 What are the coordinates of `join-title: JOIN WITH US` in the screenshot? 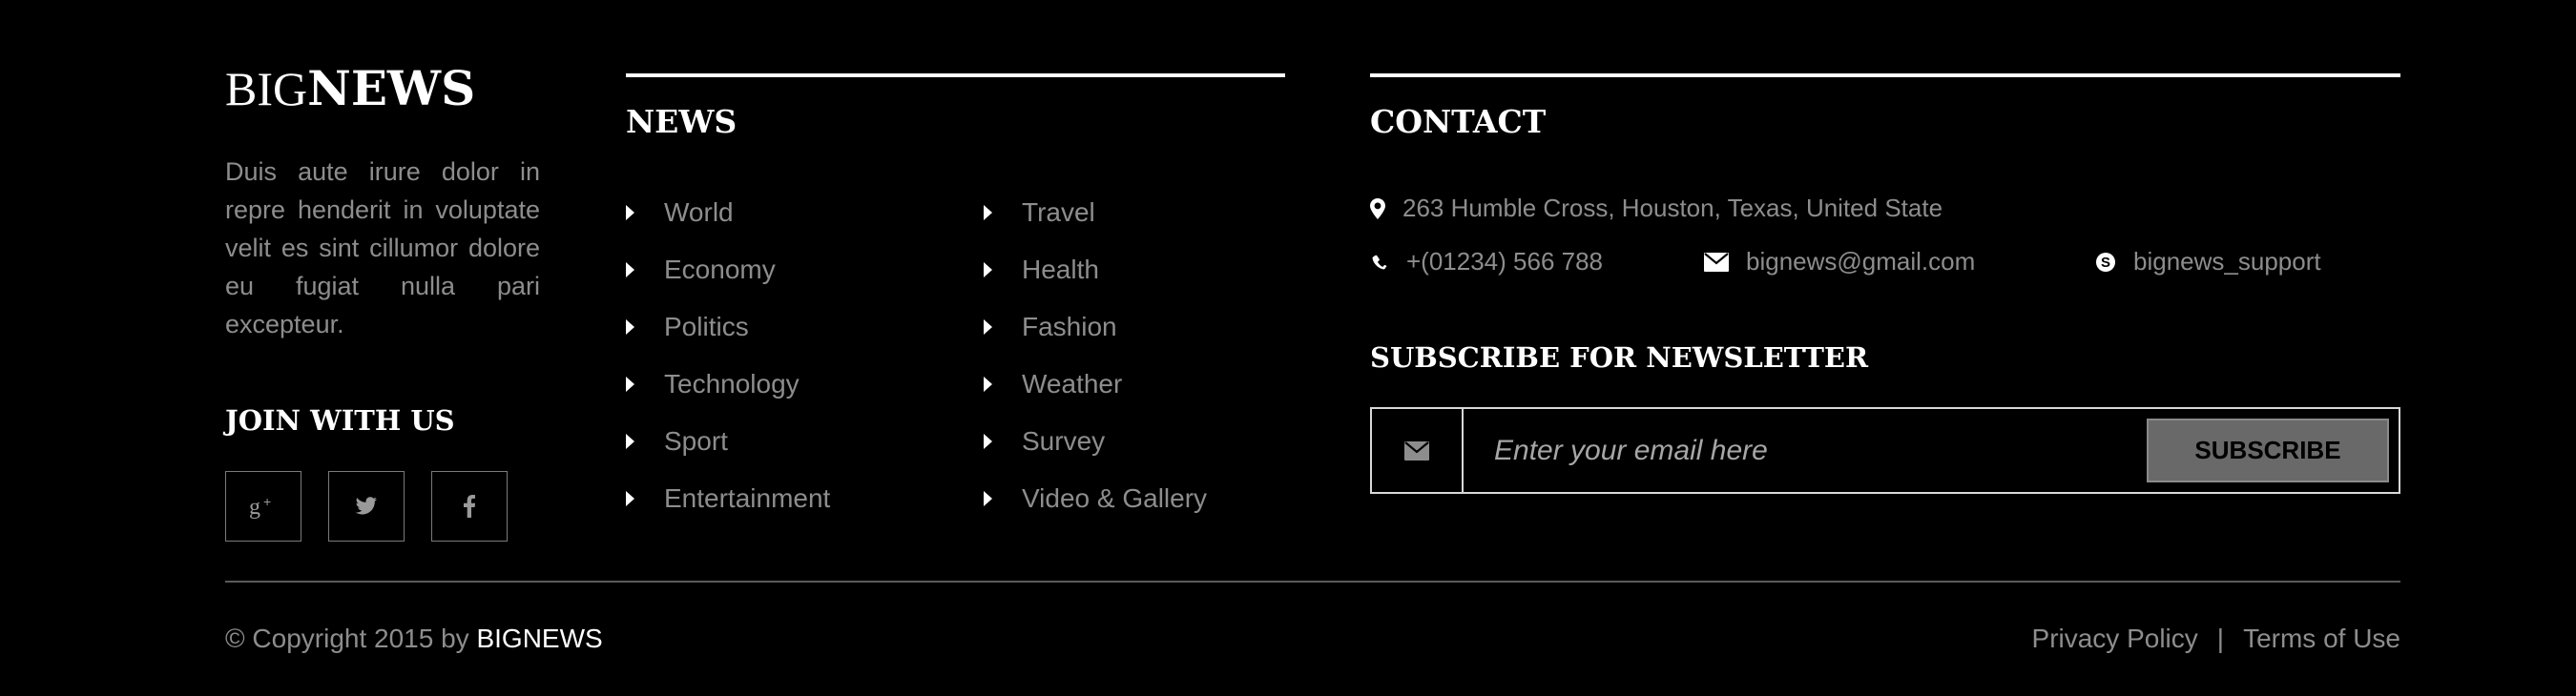 It's located at (340, 420).